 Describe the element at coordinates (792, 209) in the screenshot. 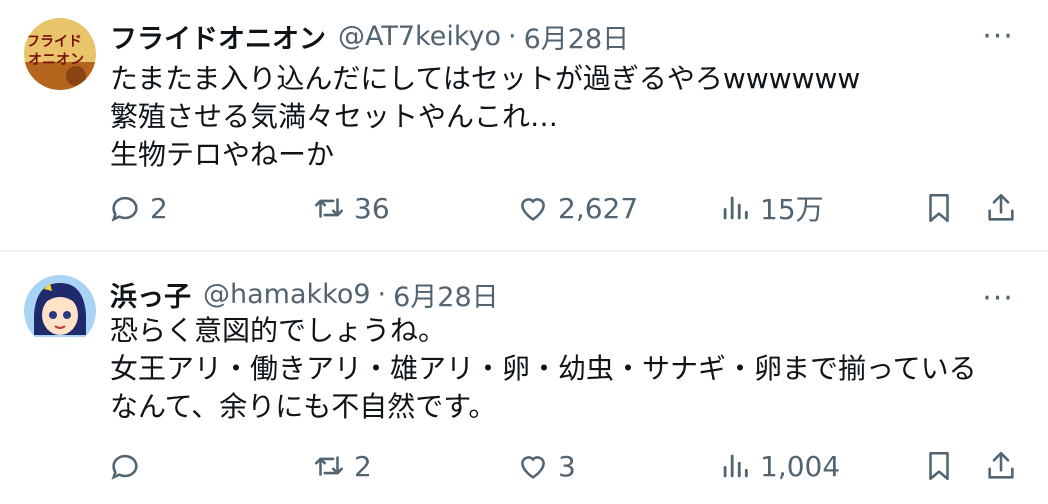

I see `views-count: 15万` at that location.